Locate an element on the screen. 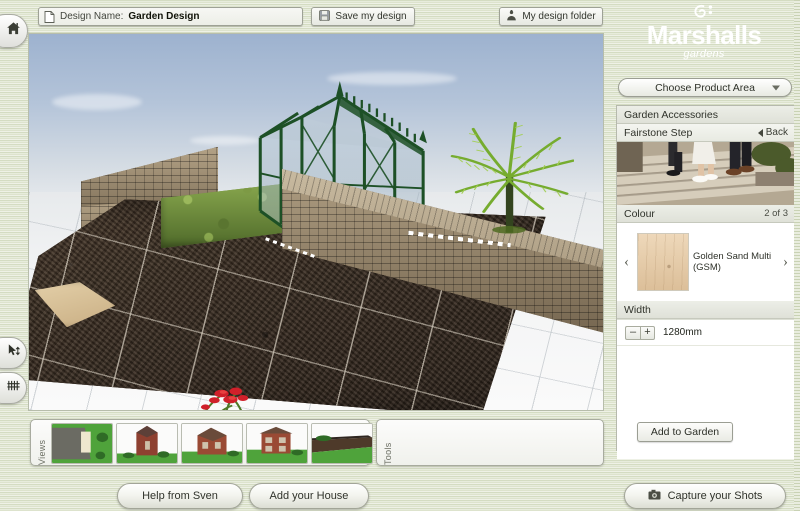 Image resolution: width=800 pixels, height=511 pixels. back-button: Back is located at coordinates (772, 132).